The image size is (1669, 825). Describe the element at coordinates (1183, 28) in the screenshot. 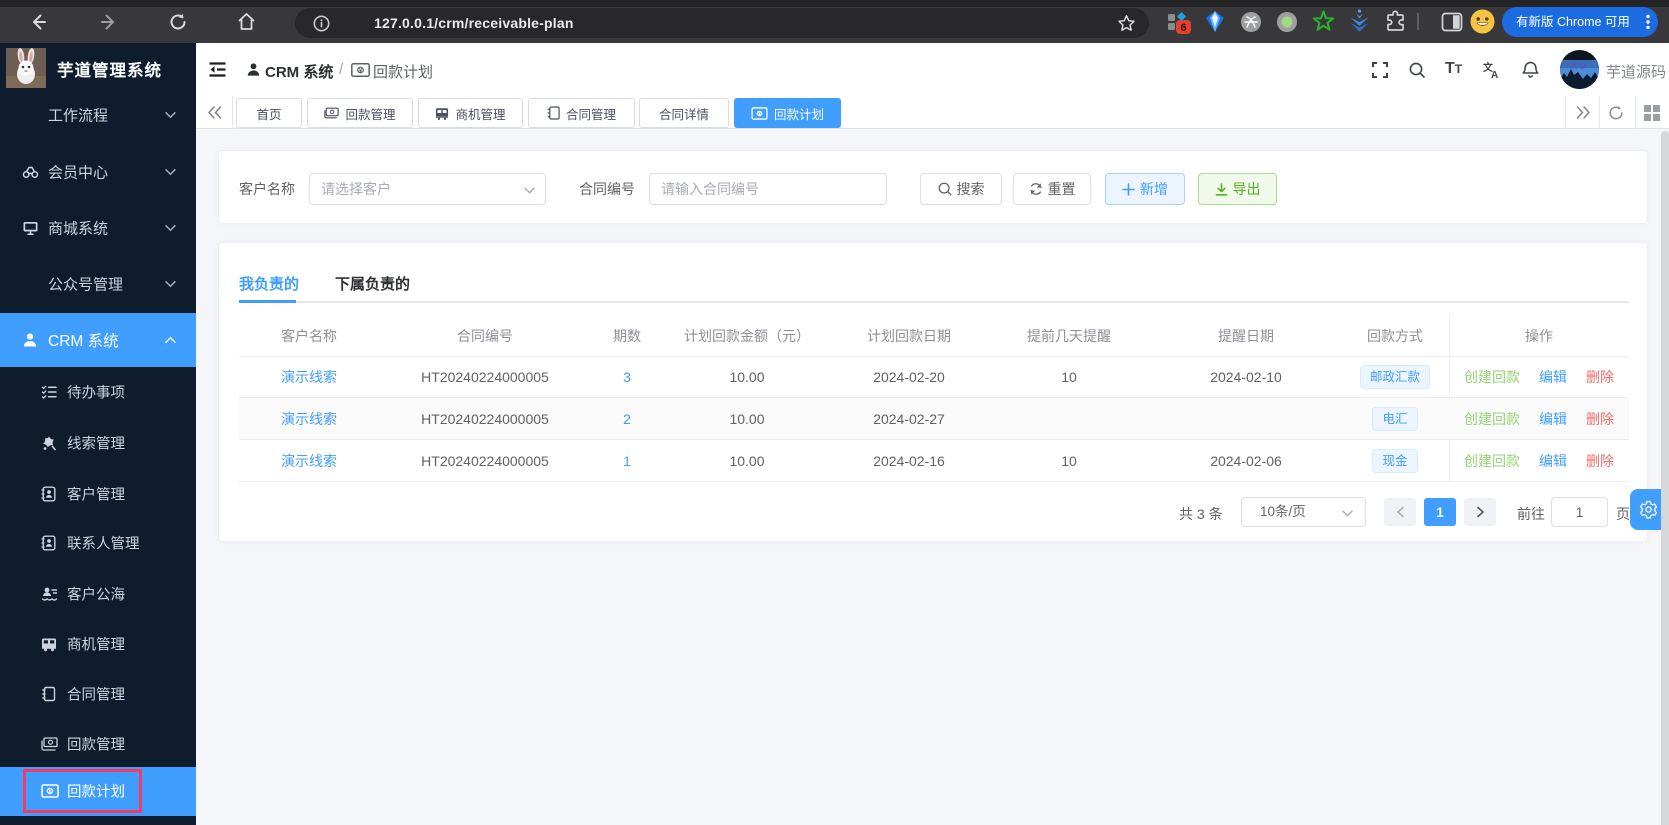

I see `svg-text: 6` at that location.